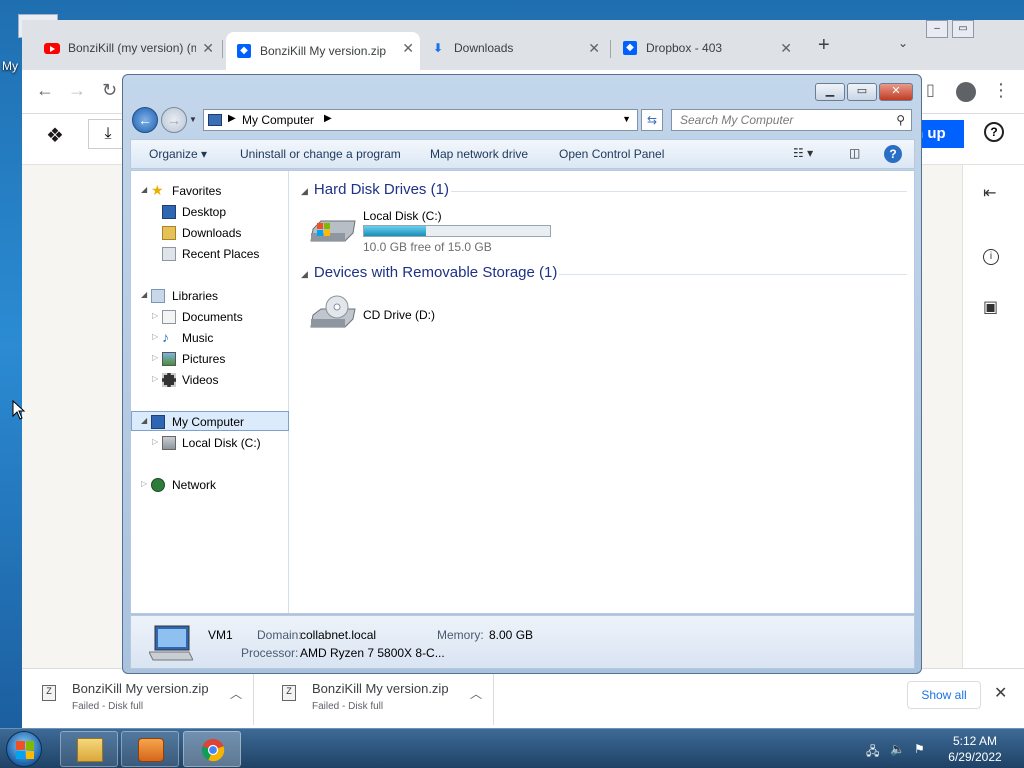 The image size is (1024, 768). What do you see at coordinates (975, 749) in the screenshot?
I see `system-clock: 5:12 AM 6/29/2022` at bounding box center [975, 749].